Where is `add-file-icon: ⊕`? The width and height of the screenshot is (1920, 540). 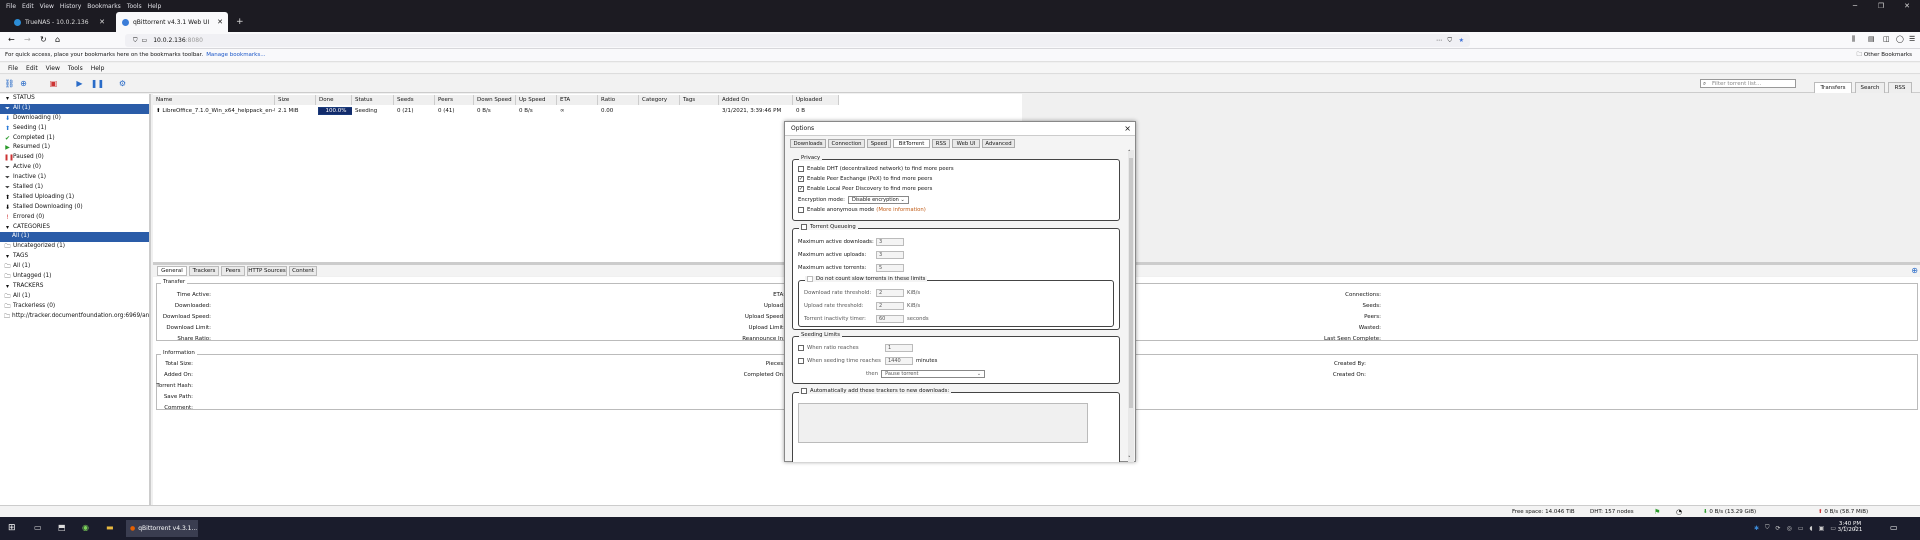
add-file-icon: ⊕ is located at coordinates (23, 83).